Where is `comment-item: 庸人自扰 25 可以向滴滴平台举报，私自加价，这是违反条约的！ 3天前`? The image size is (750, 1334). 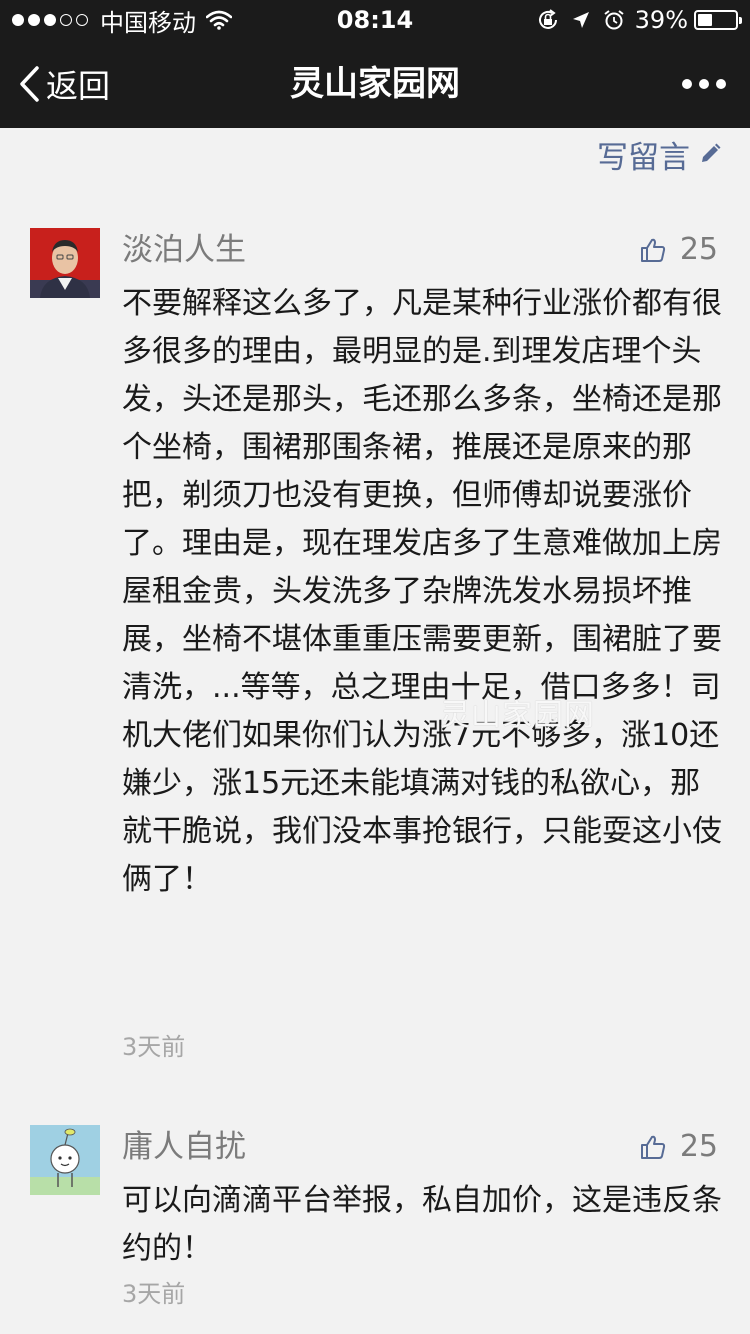
comment-item: 庸人自扰 25 可以向滴滴平台举报，私自加价，这是违反条约的！ 3天前 is located at coordinates (375, 1225).